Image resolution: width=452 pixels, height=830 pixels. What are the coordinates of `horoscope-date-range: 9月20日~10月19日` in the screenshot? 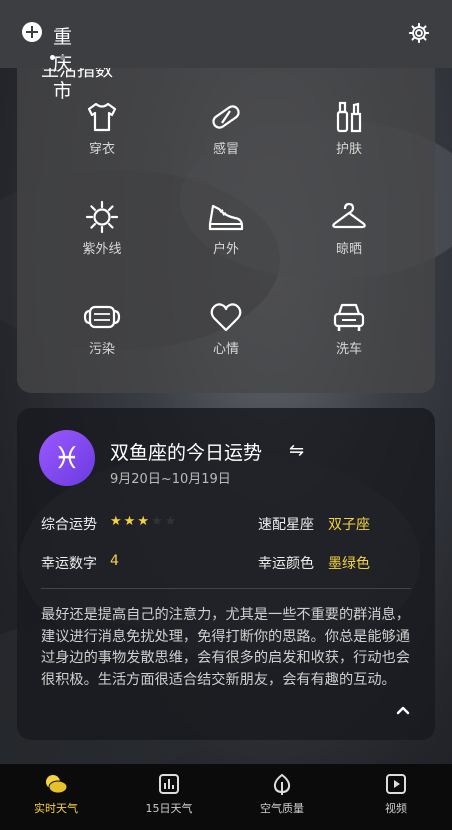 It's located at (170, 479).